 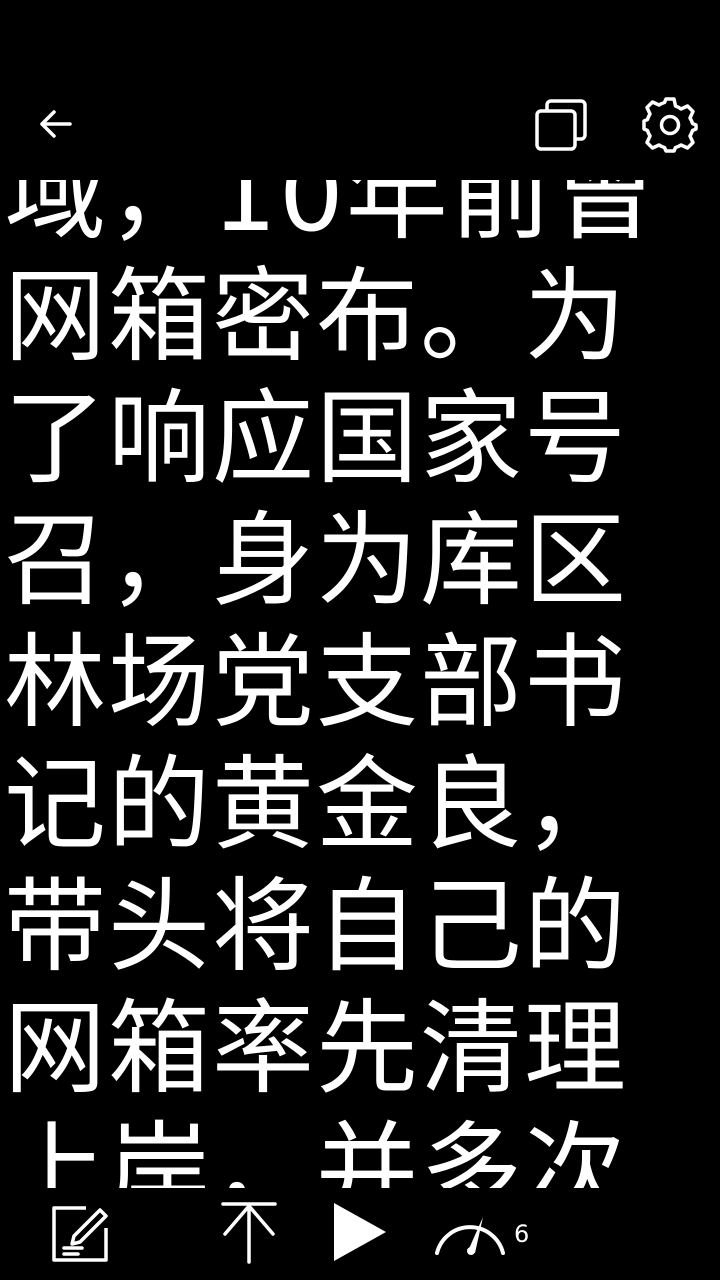 I want to click on settings-button, so click(x=670, y=125).